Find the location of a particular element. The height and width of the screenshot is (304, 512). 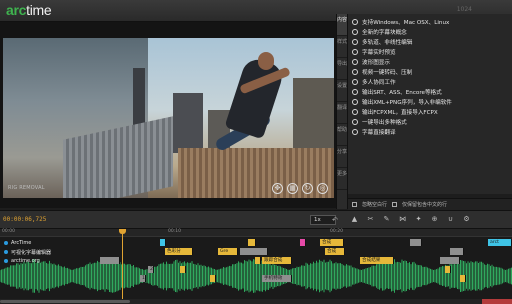

subtitle-track: ArcTime 合成 arct is located at coordinates (256, 243).